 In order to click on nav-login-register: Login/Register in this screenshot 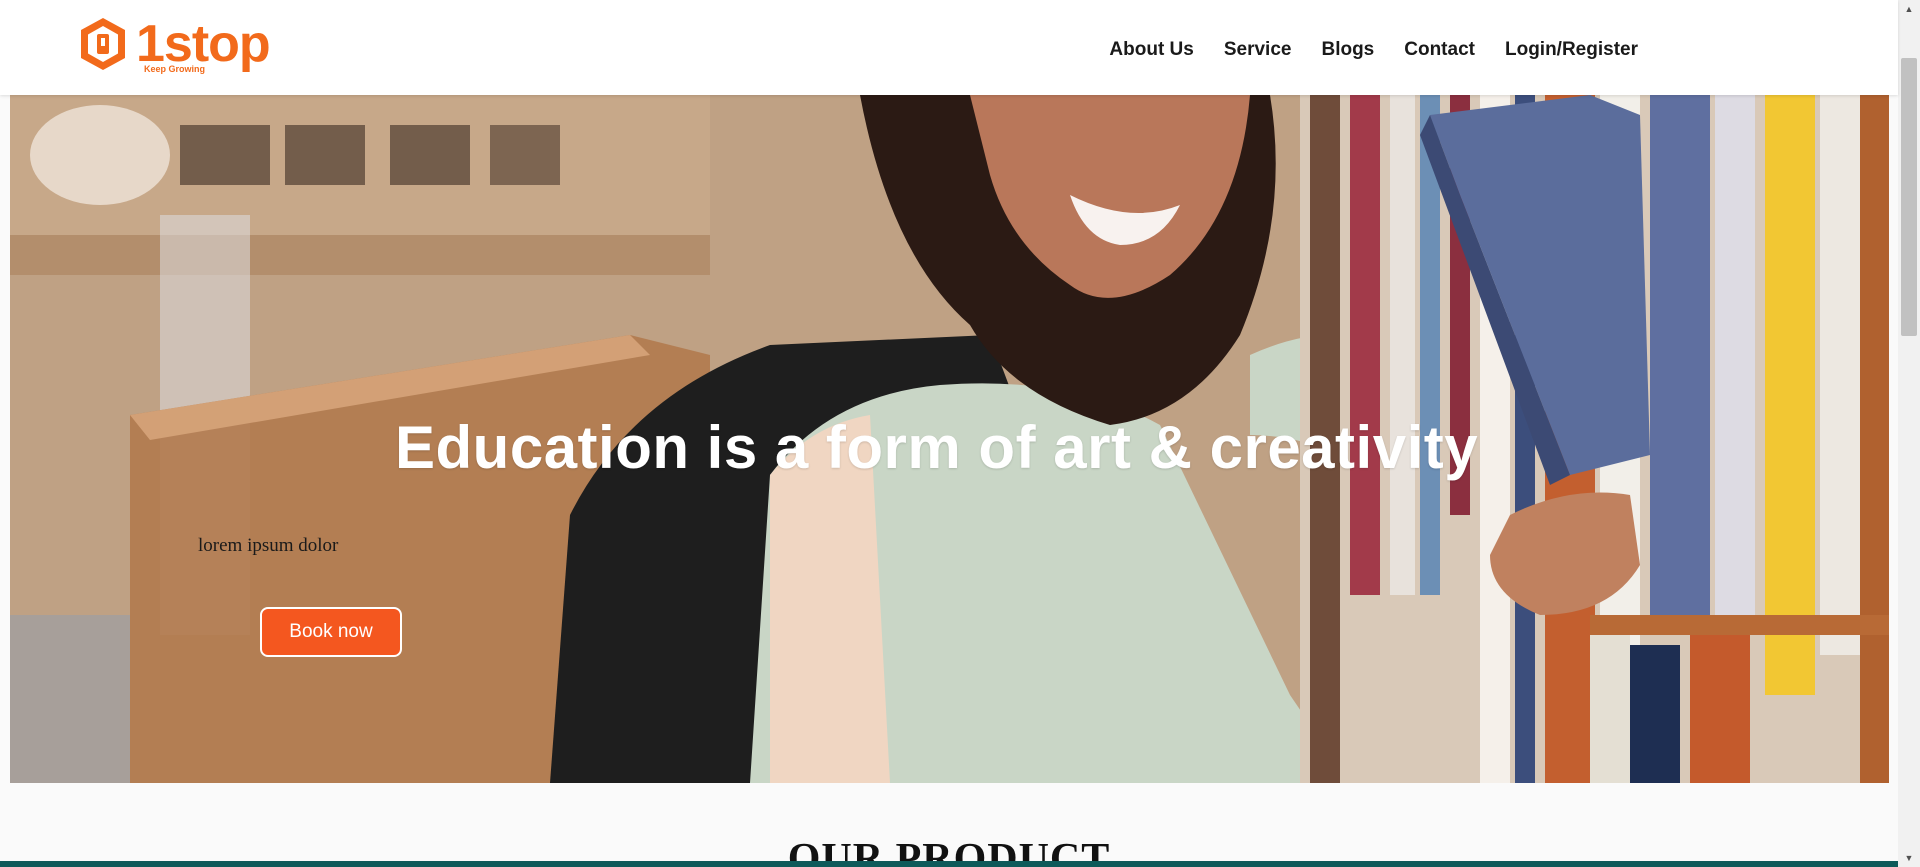, I will do `click(1571, 50)`.